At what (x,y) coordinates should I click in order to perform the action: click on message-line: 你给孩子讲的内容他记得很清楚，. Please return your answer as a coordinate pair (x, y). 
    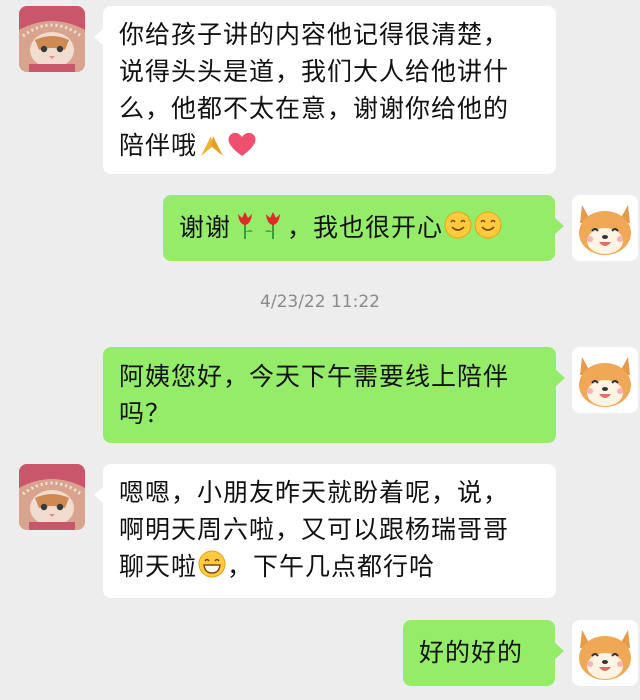
    Looking at the image, I should click on (314, 34).